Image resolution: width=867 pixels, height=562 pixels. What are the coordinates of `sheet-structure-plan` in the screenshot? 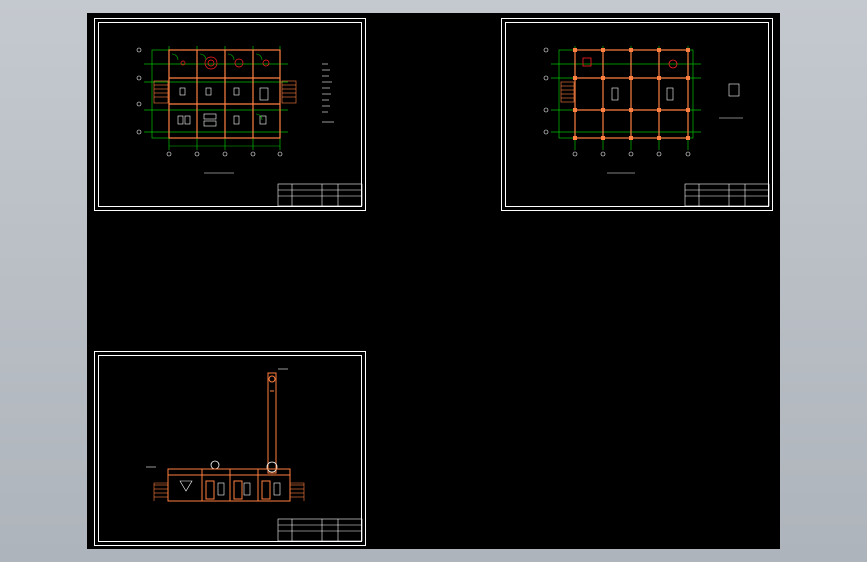 It's located at (637, 114).